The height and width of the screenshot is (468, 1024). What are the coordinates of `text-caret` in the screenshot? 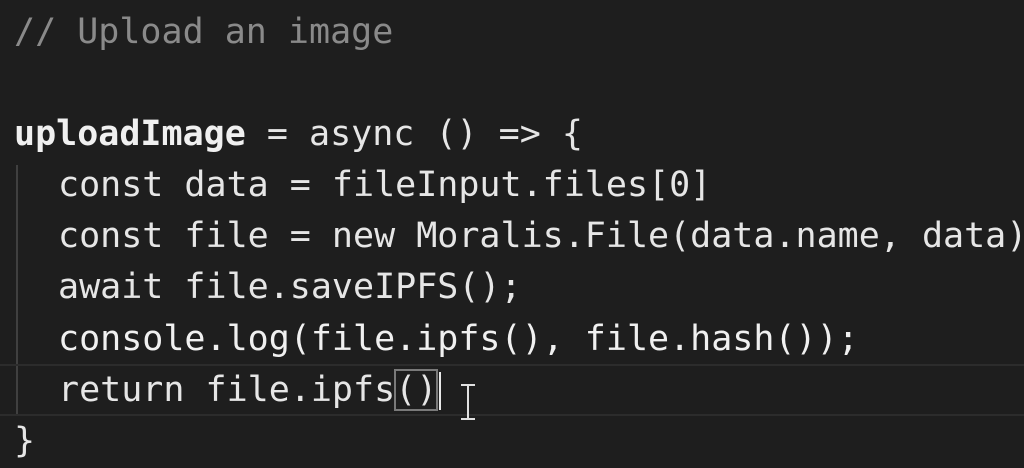 It's located at (440, 391).